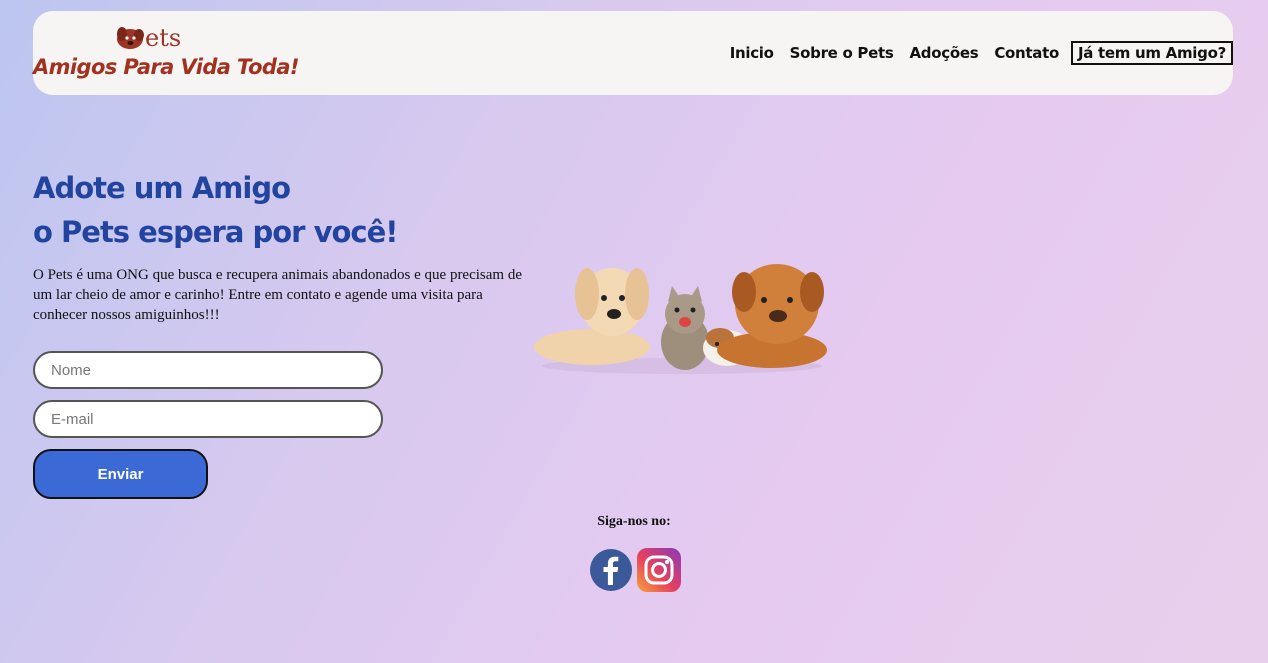 This screenshot has height=663, width=1268. Describe the element at coordinates (208, 419) in the screenshot. I see `email-input` at that location.